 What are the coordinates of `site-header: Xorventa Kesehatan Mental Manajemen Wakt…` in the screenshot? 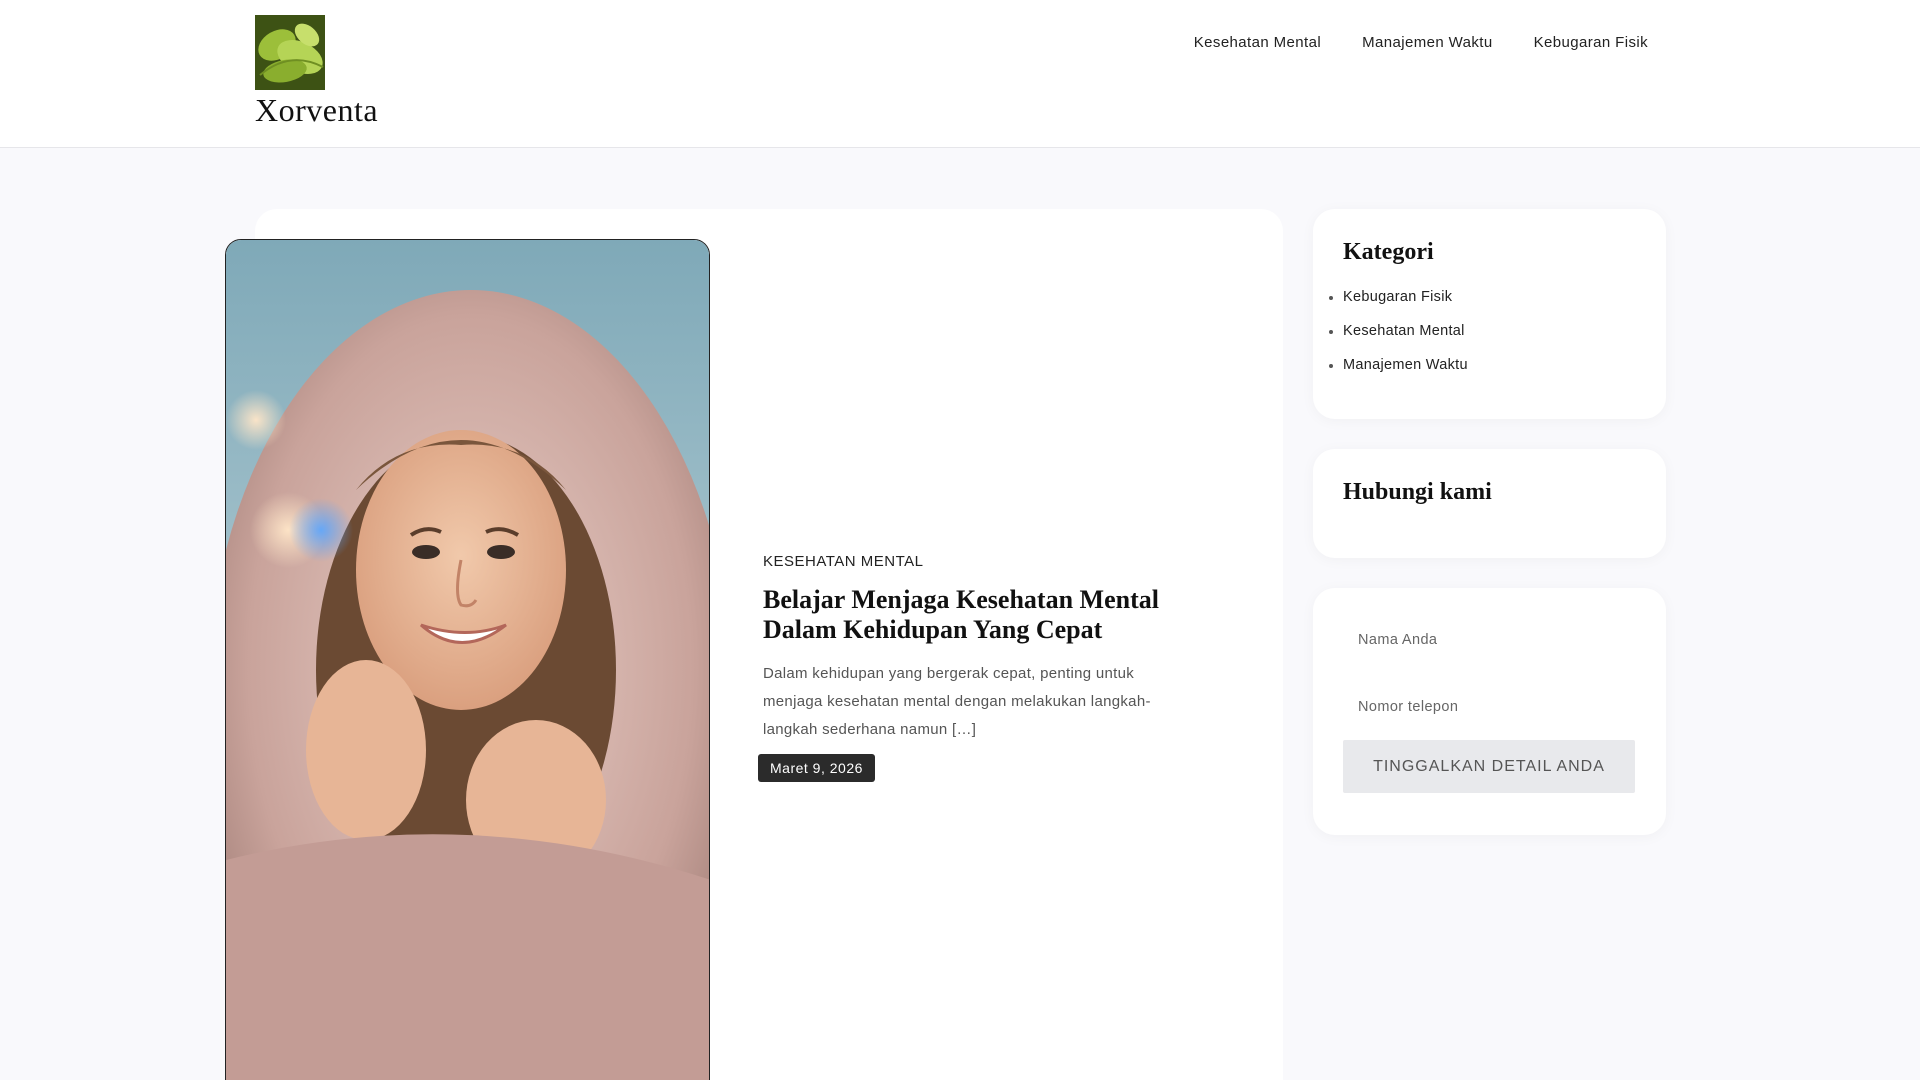 It's located at (960, 74).